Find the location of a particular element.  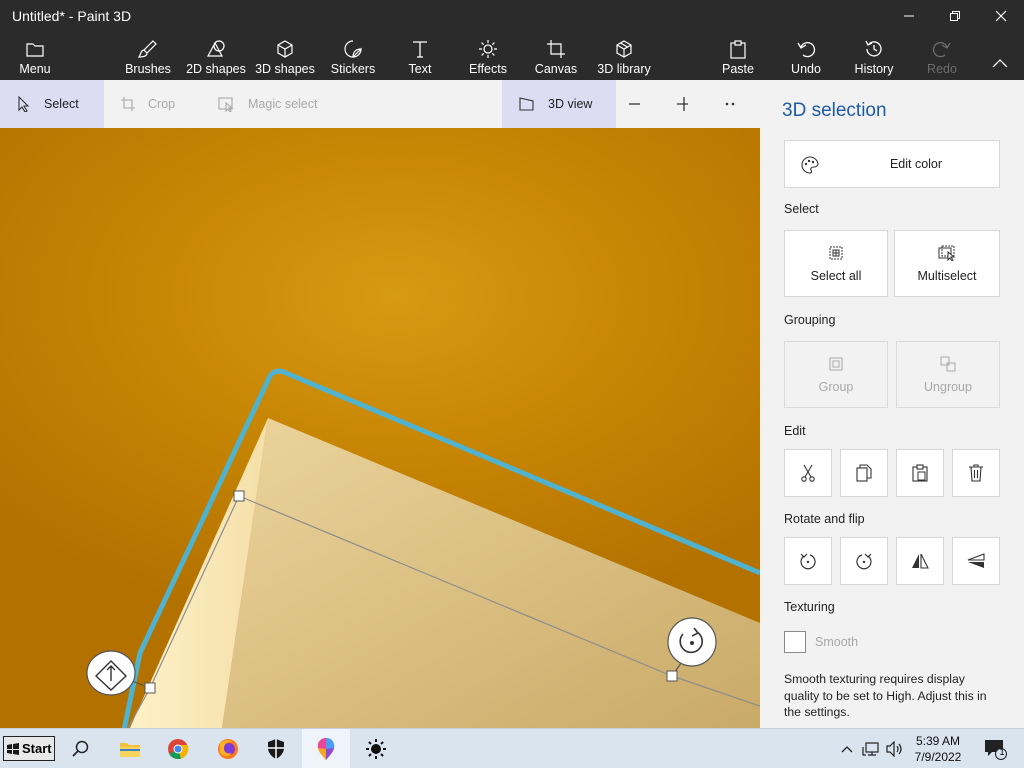

menu-button: Menu is located at coordinates (35, 56).